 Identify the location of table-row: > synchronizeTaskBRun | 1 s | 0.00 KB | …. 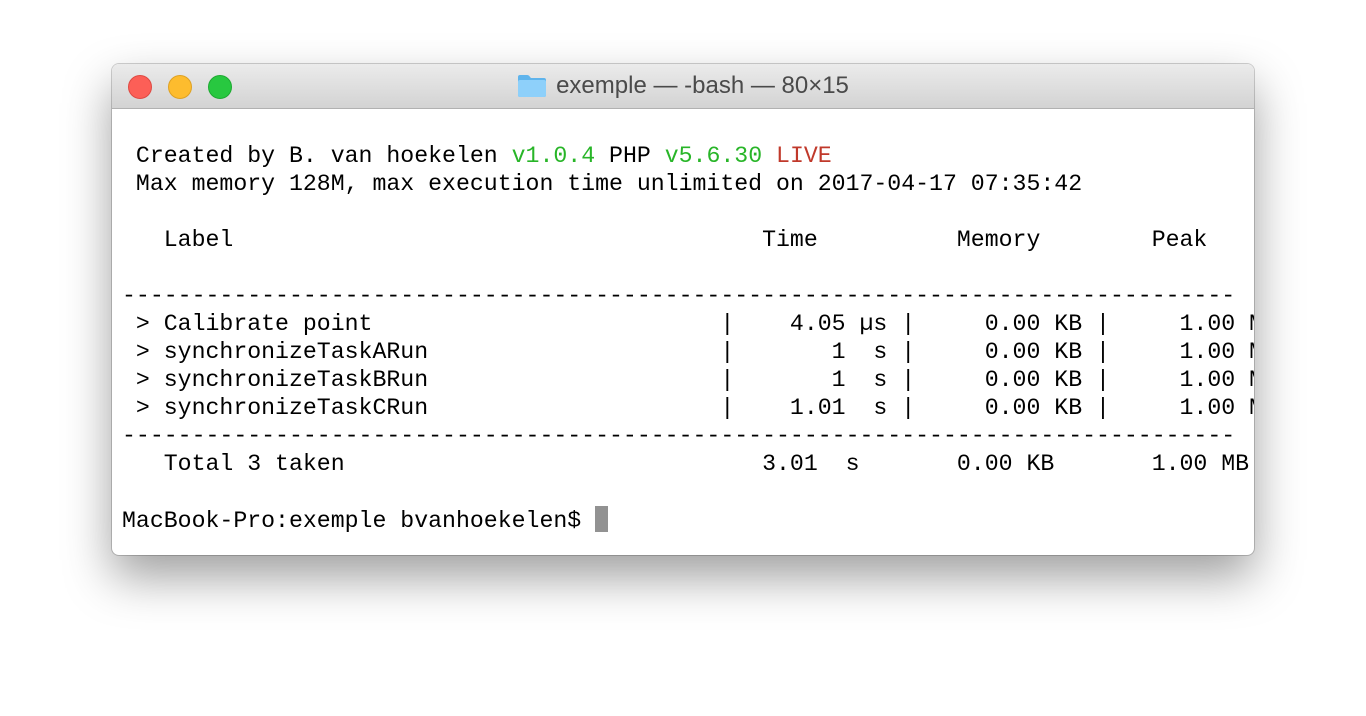
(688, 380).